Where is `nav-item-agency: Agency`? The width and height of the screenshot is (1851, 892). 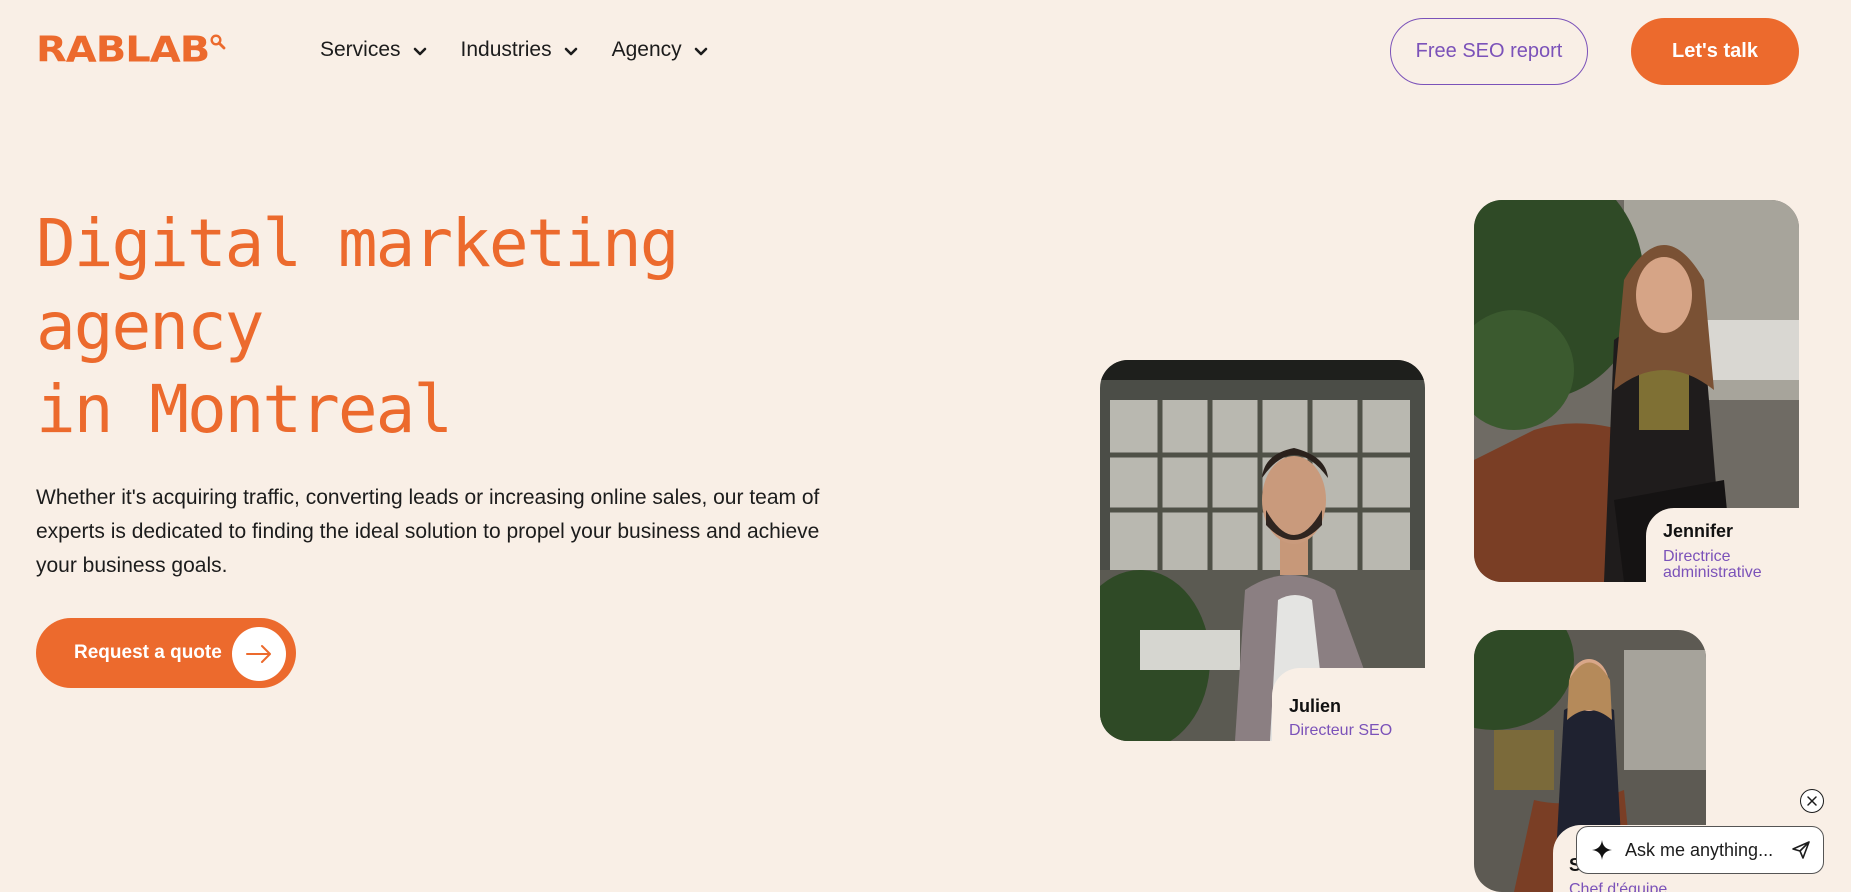
nav-item-agency: Agency is located at coordinates (660, 50).